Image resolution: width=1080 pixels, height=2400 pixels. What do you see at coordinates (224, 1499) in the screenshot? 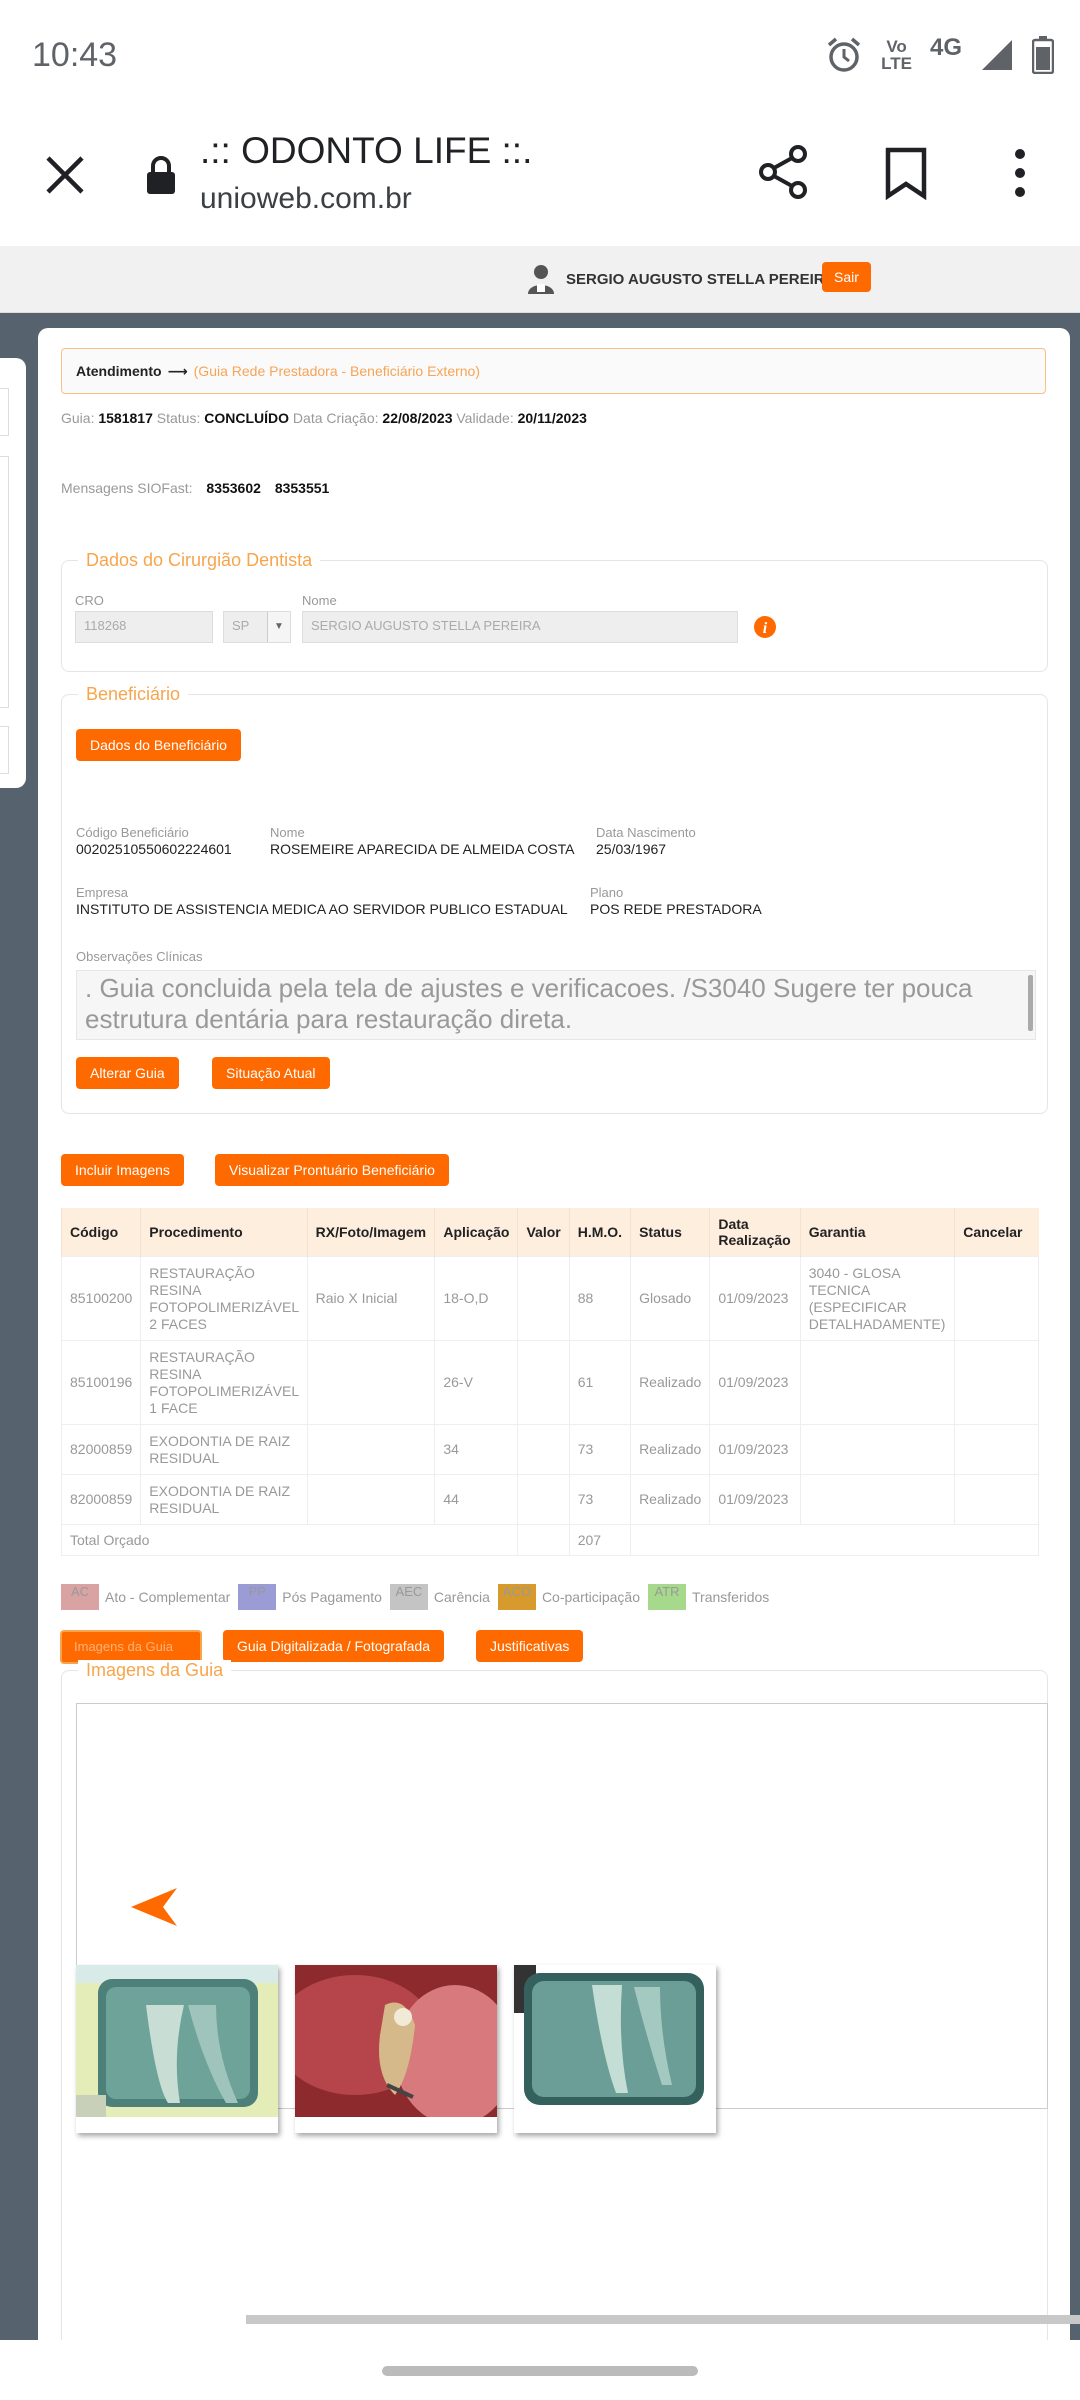
I see `table-cell: EXODONTIA DE RAIZ RESIDUAL` at bounding box center [224, 1499].